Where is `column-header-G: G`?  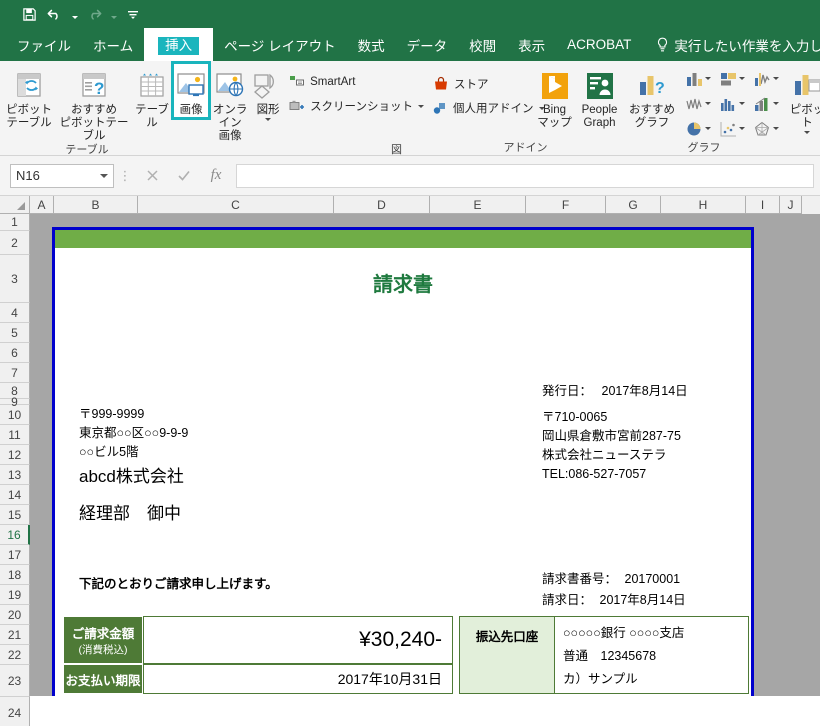 column-header-G: G is located at coordinates (633, 205).